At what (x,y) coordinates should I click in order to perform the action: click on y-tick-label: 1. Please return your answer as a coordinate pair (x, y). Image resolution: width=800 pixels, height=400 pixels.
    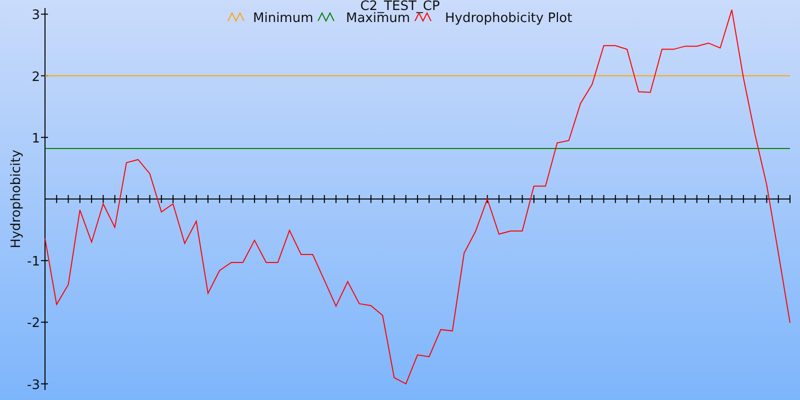
    Looking at the image, I should click on (36, 138).